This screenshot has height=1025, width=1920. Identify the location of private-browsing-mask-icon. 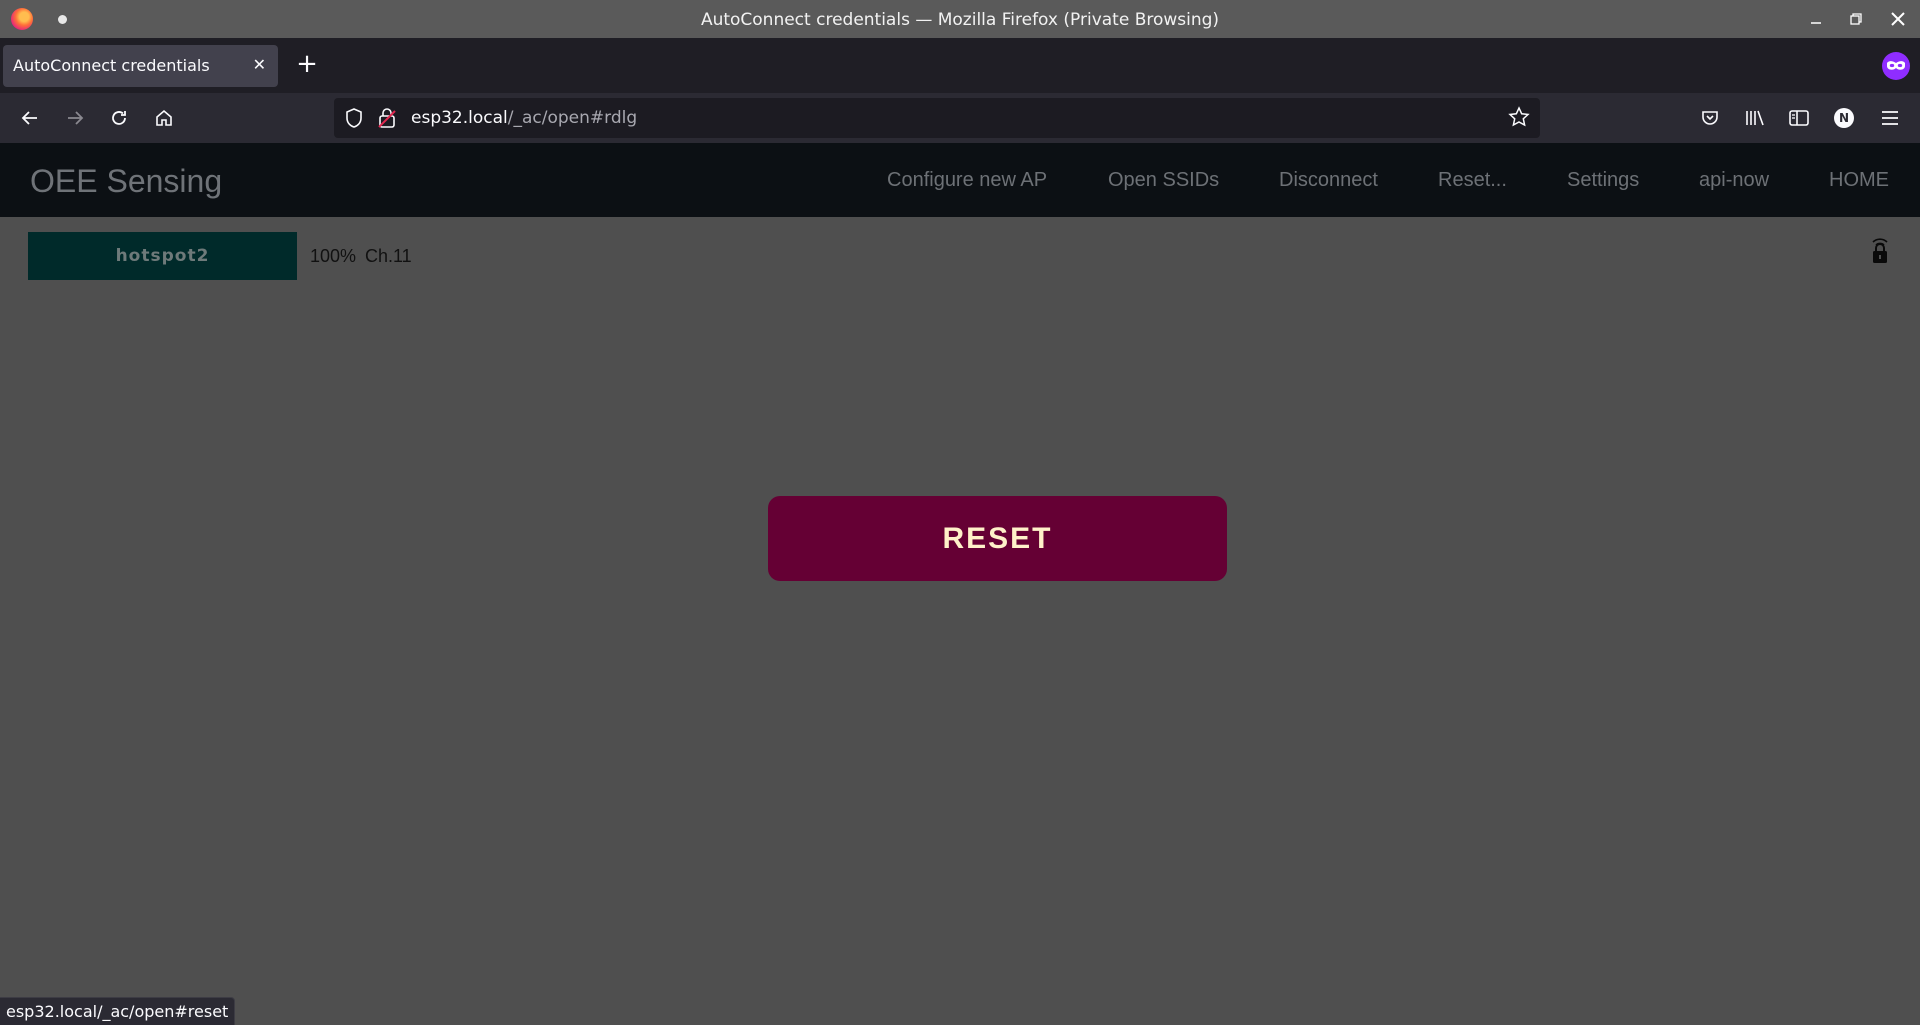
(1896, 66).